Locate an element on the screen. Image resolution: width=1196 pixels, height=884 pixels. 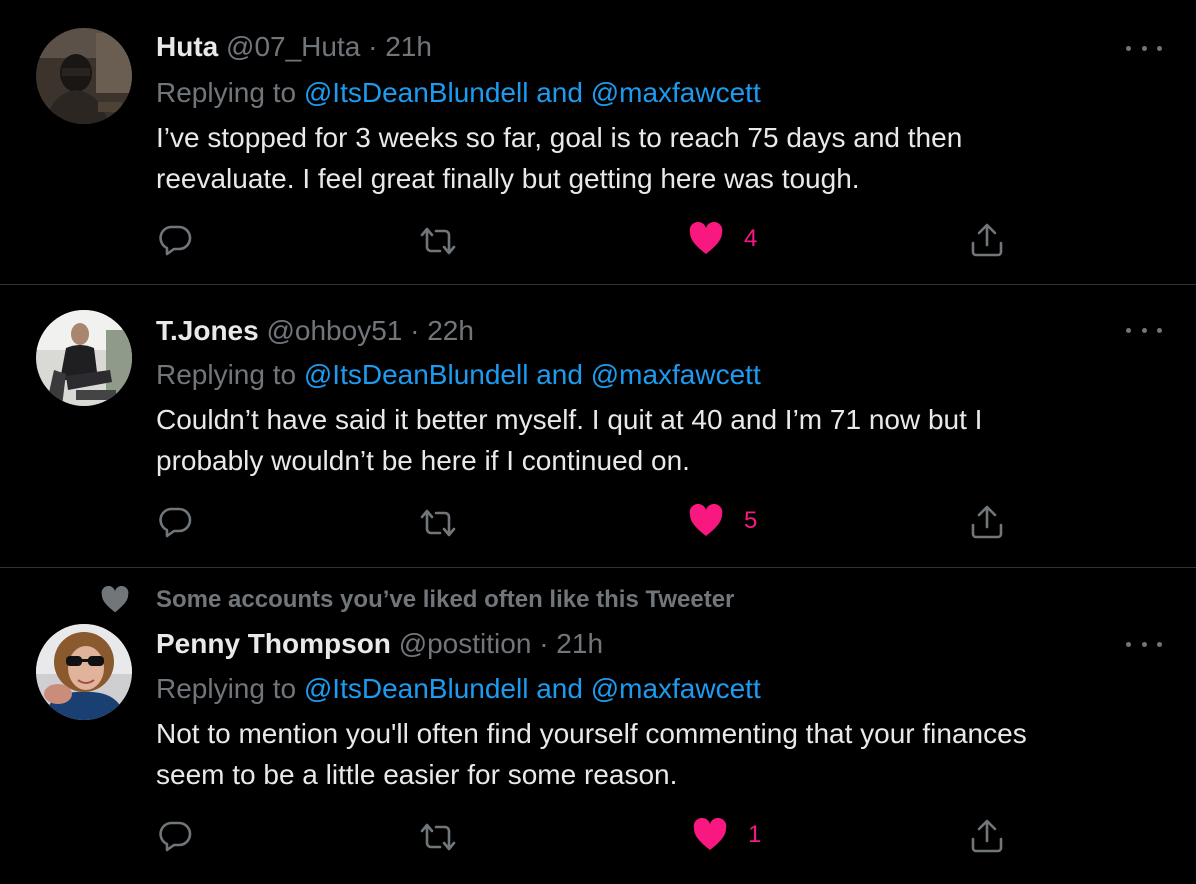
tweet-time: 22h is located at coordinates (450, 330).